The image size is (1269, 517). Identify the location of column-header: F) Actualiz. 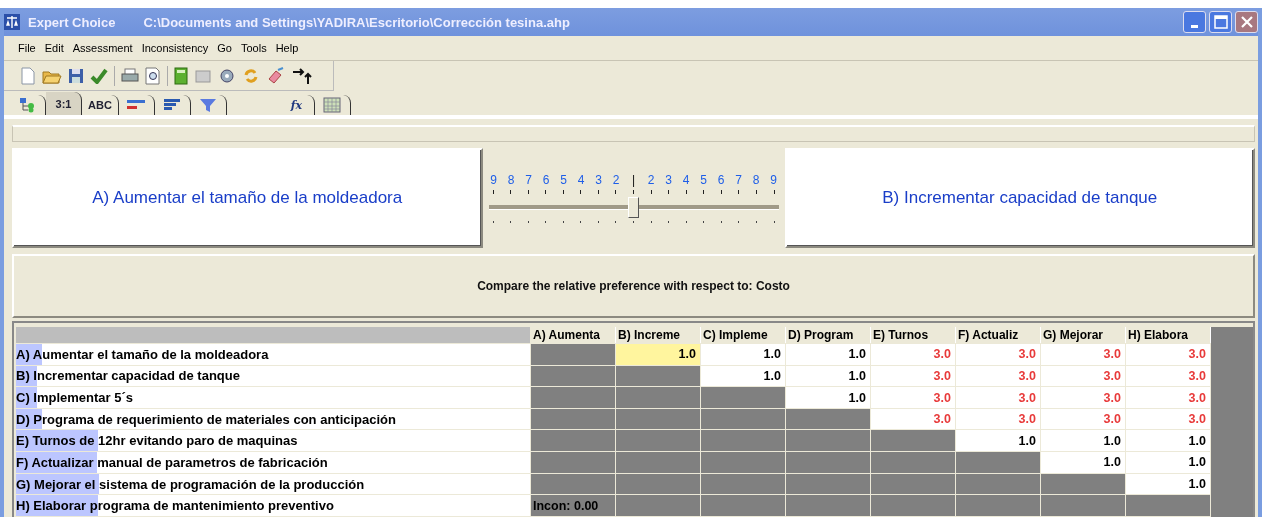
(998, 335).